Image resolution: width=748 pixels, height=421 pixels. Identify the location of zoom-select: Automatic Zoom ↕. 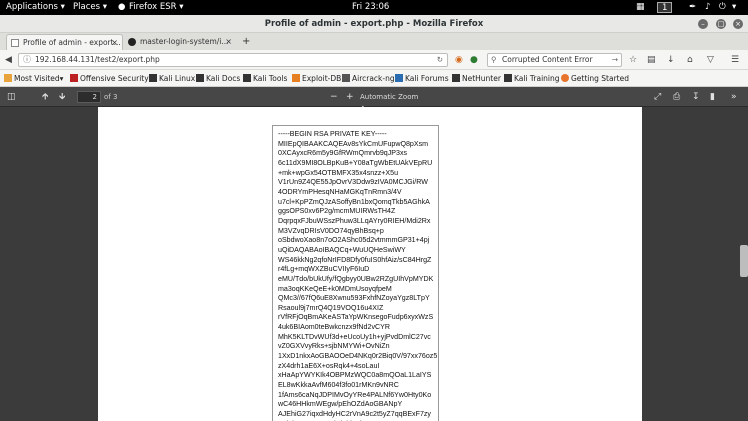
(392, 102).